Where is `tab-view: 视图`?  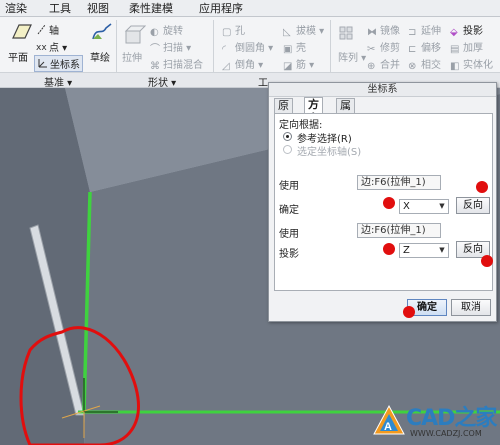 tab-view: 视图 is located at coordinates (98, 9).